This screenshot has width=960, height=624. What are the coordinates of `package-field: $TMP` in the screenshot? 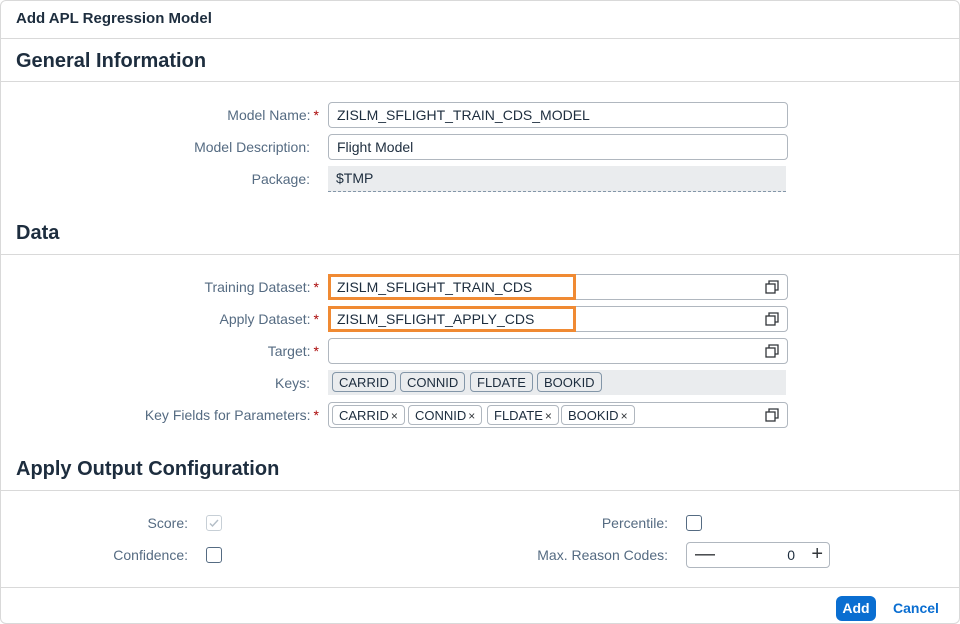 It's located at (557, 179).